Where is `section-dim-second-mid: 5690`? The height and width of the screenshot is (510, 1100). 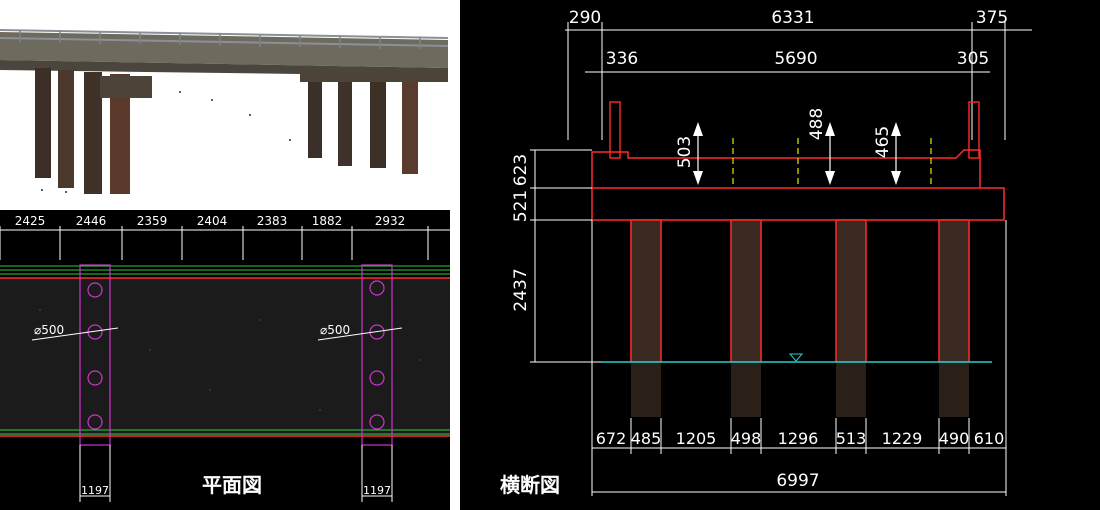
section-dim-second-mid: 5690 is located at coordinates (795, 59).